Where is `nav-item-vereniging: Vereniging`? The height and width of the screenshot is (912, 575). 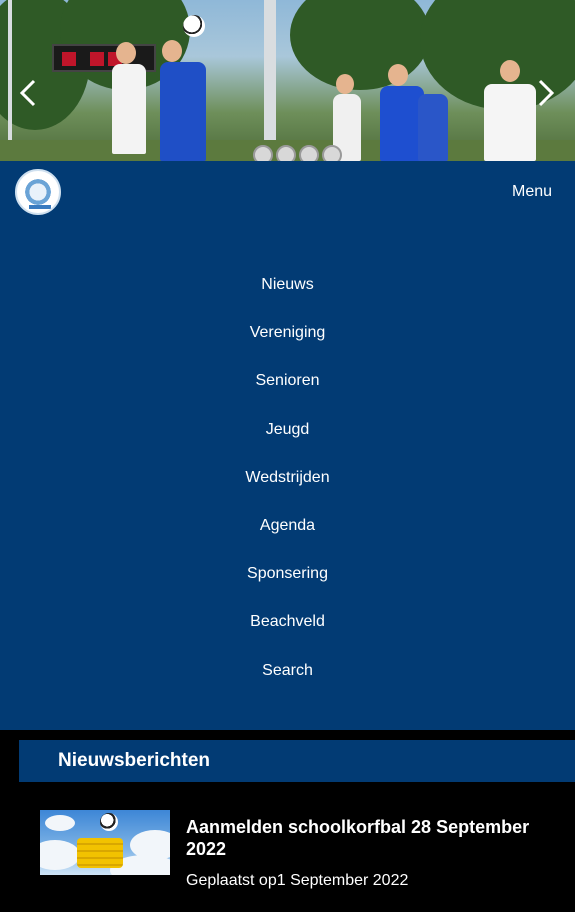
nav-item-vereniging: Vereniging is located at coordinates (287, 346).